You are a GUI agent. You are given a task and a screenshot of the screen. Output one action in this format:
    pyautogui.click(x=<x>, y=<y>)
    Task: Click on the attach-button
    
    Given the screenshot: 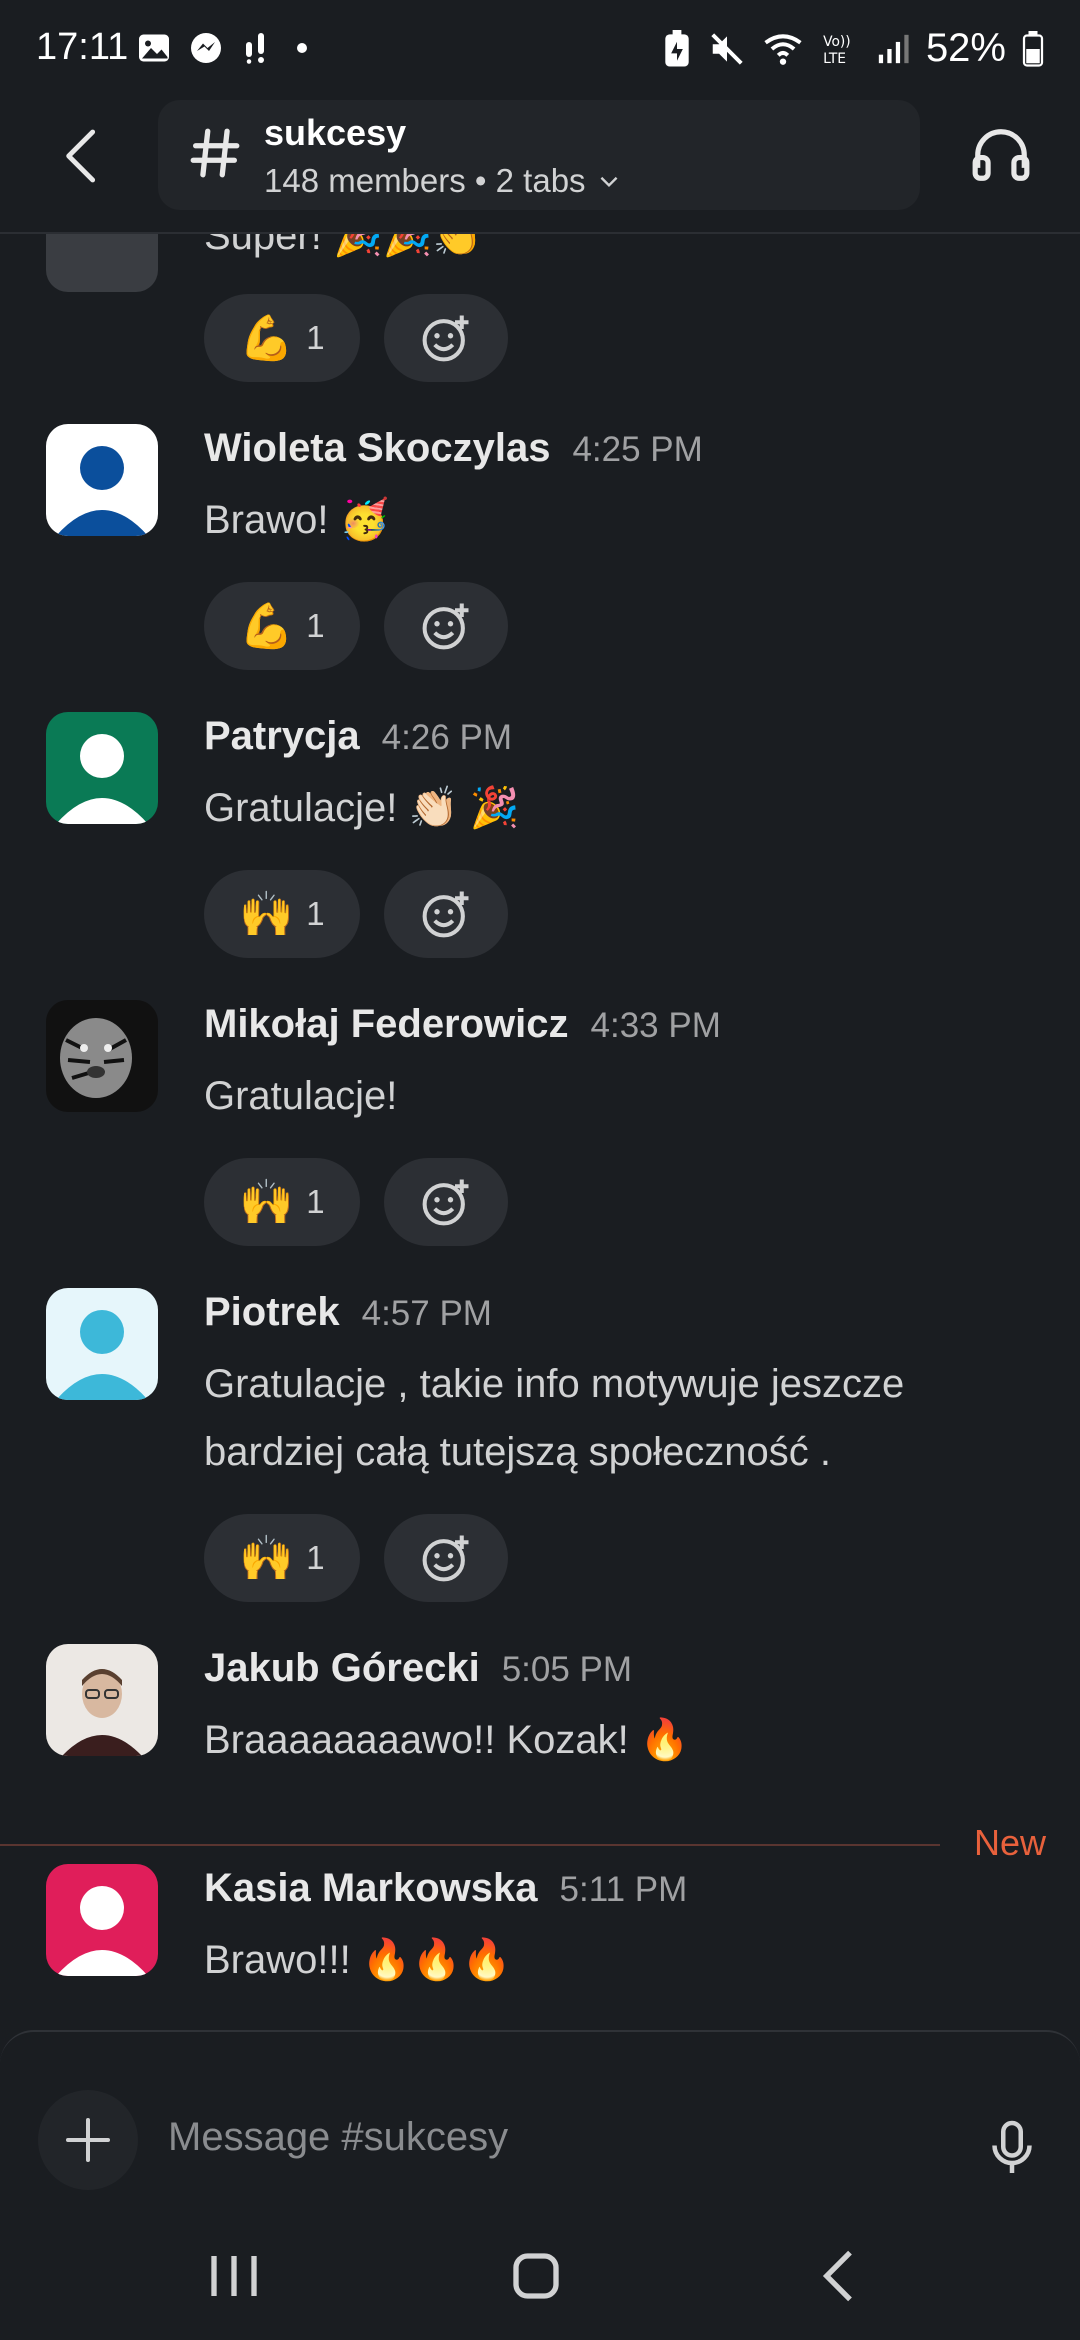 What is the action you would take?
    pyautogui.click(x=88, y=2140)
    